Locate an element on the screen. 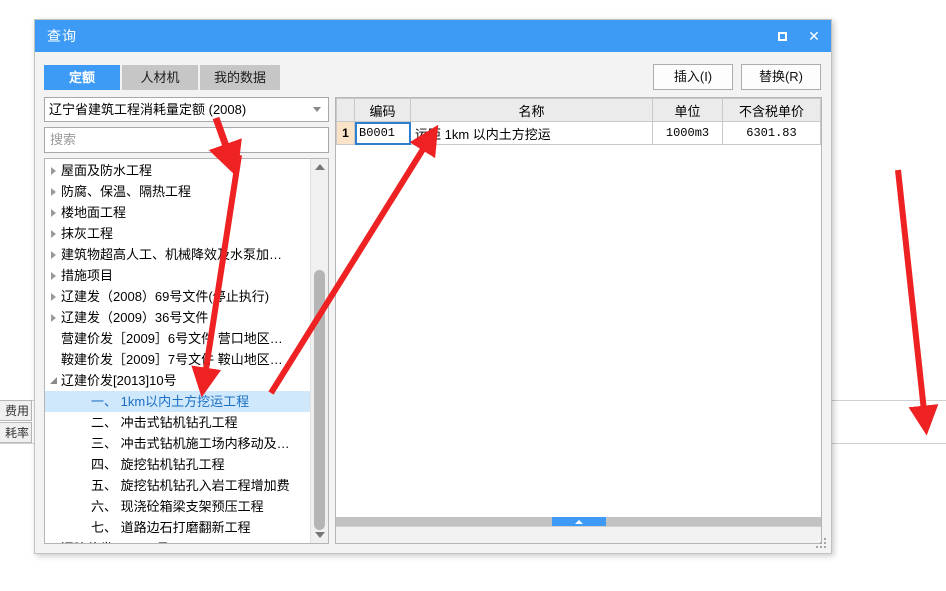 The image size is (946, 591). insert-button: 插入(I) is located at coordinates (693, 77).